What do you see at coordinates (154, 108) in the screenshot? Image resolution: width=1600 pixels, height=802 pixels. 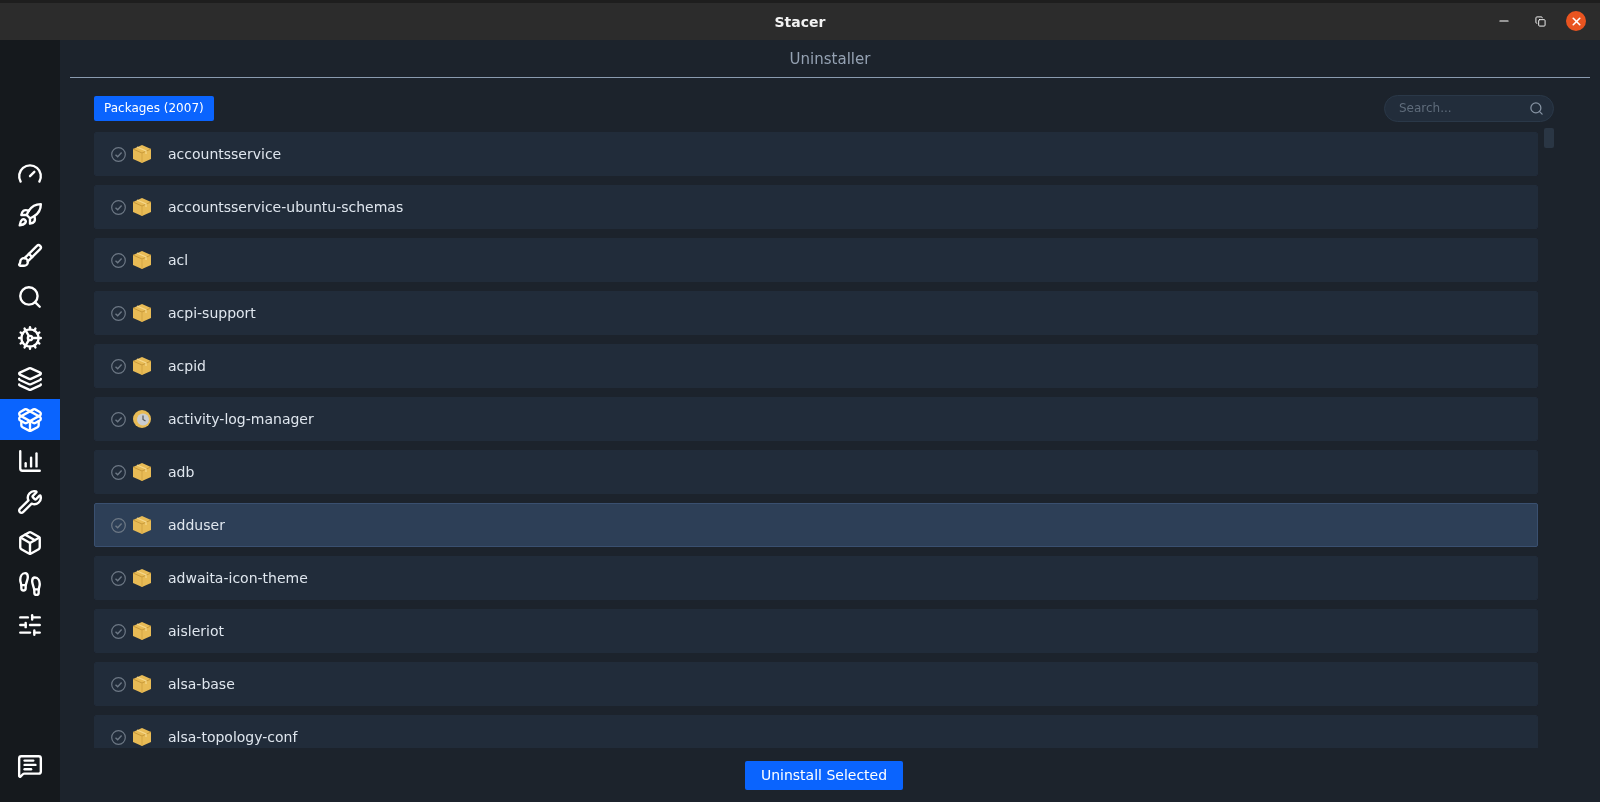 I see `packages-tab: Packages (2007)` at bounding box center [154, 108].